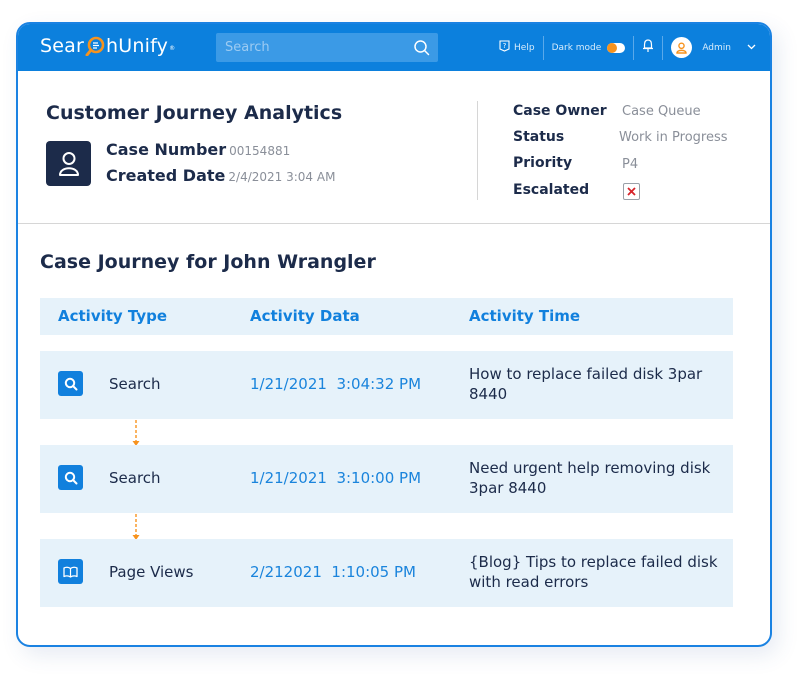 The height and width of the screenshot is (677, 800). What do you see at coordinates (576, 47) in the screenshot?
I see `dark-mode-label: Dark mode` at bounding box center [576, 47].